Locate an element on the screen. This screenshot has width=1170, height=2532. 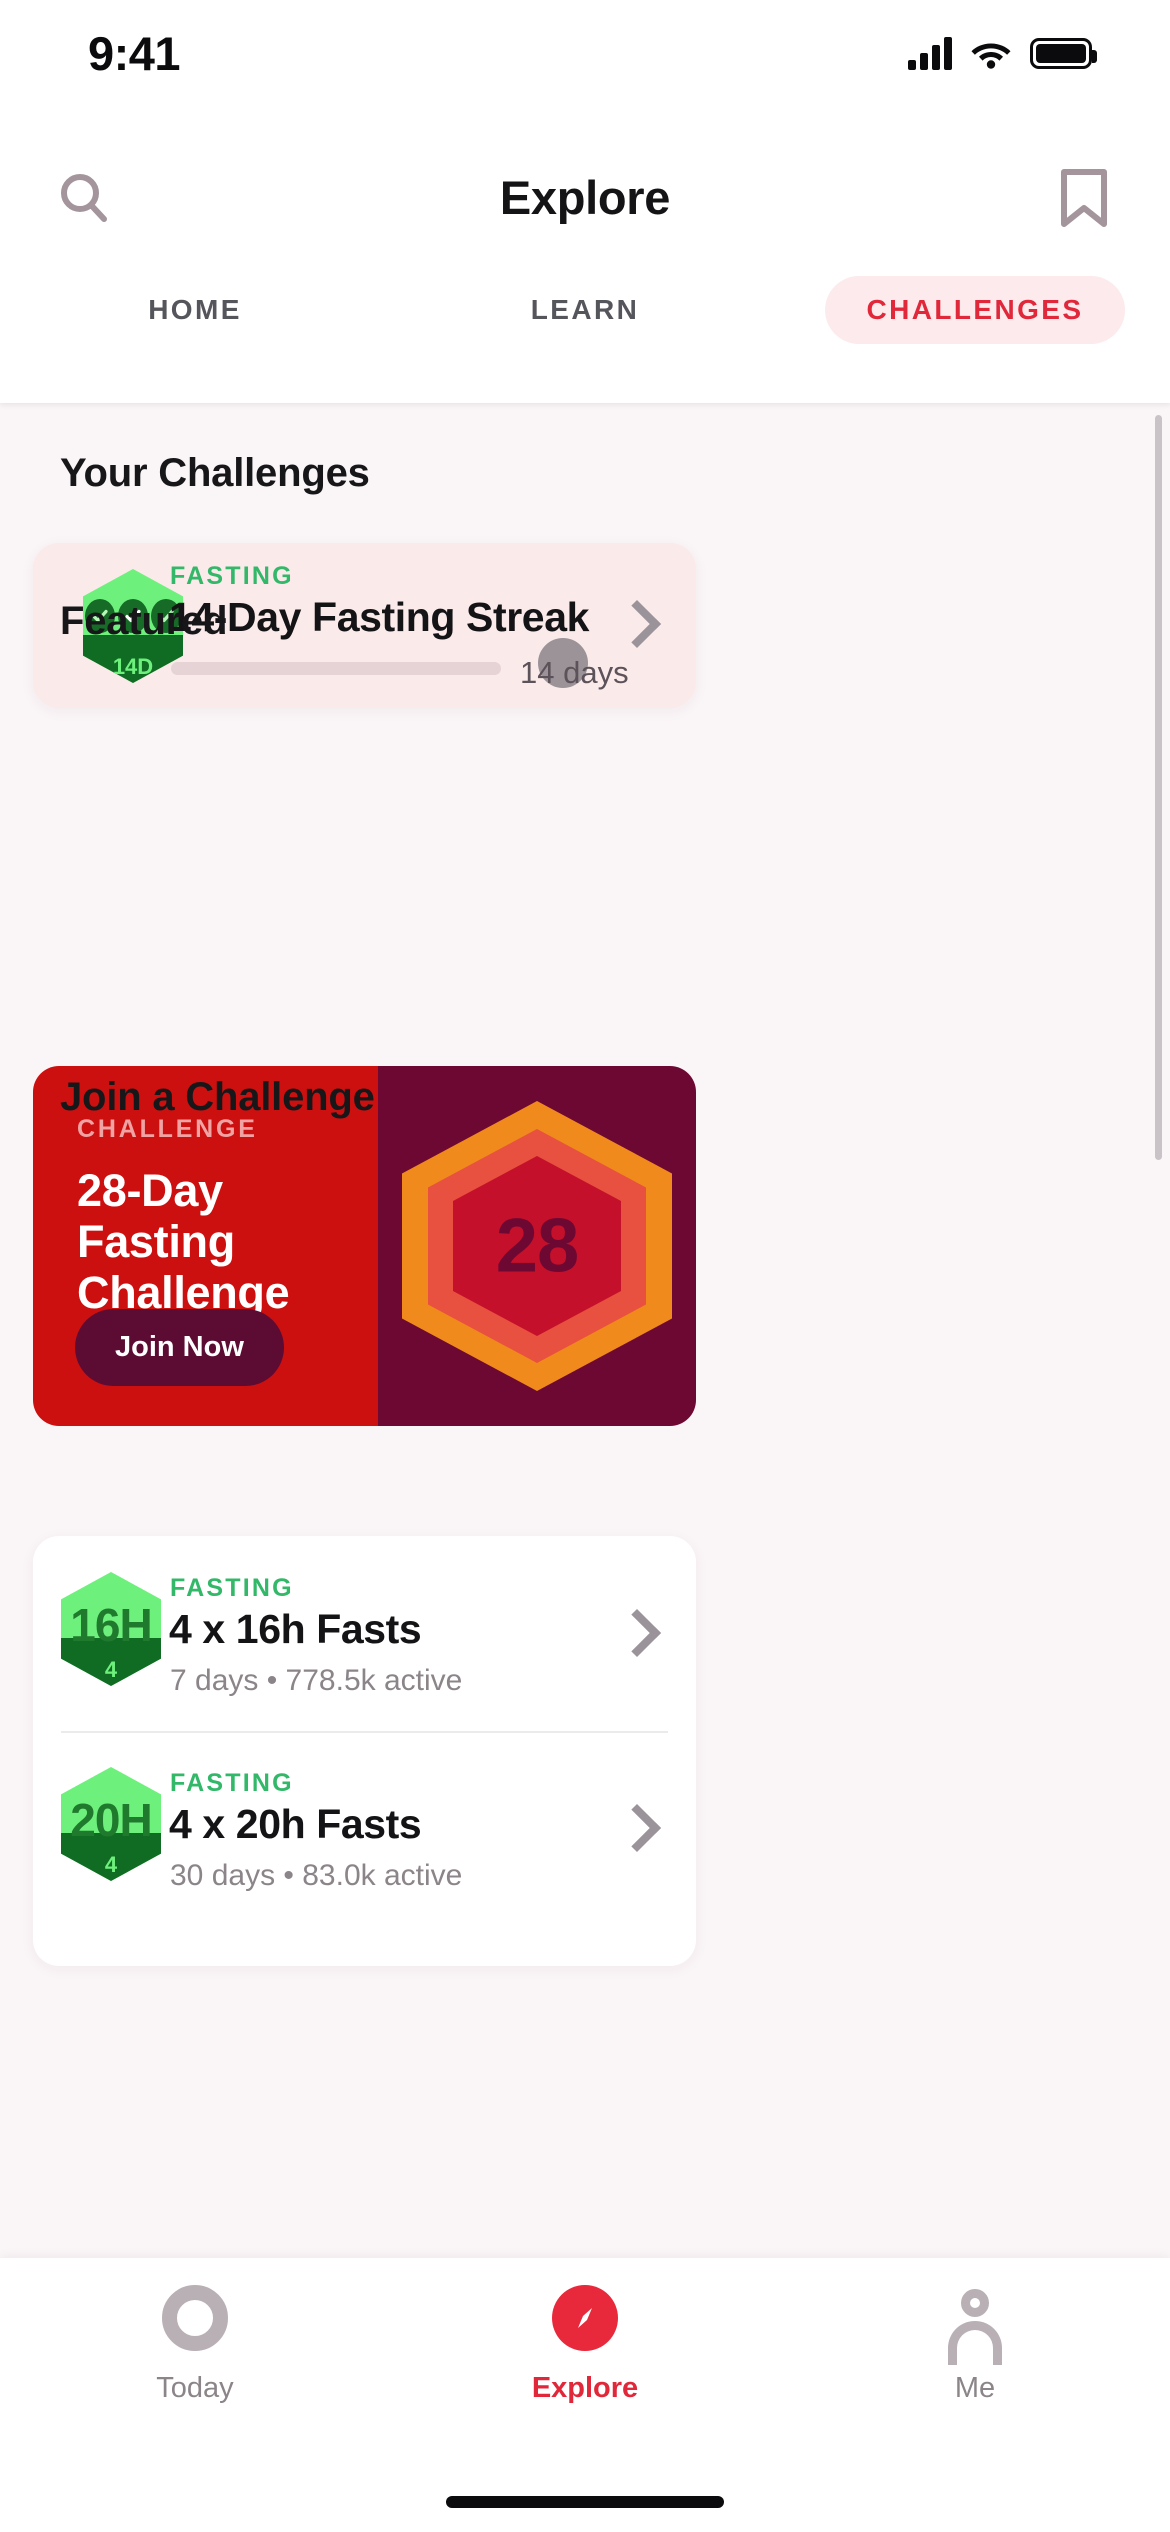
tab-challenges: CHALLENGES is located at coordinates (975, 310).